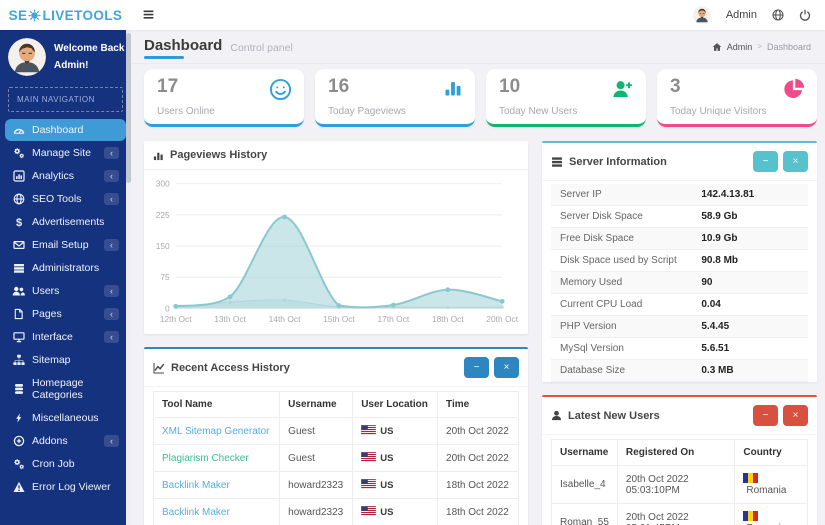  What do you see at coordinates (622, 260) in the screenshot?
I see `server-info-label: Disk Space used by Script` at bounding box center [622, 260].